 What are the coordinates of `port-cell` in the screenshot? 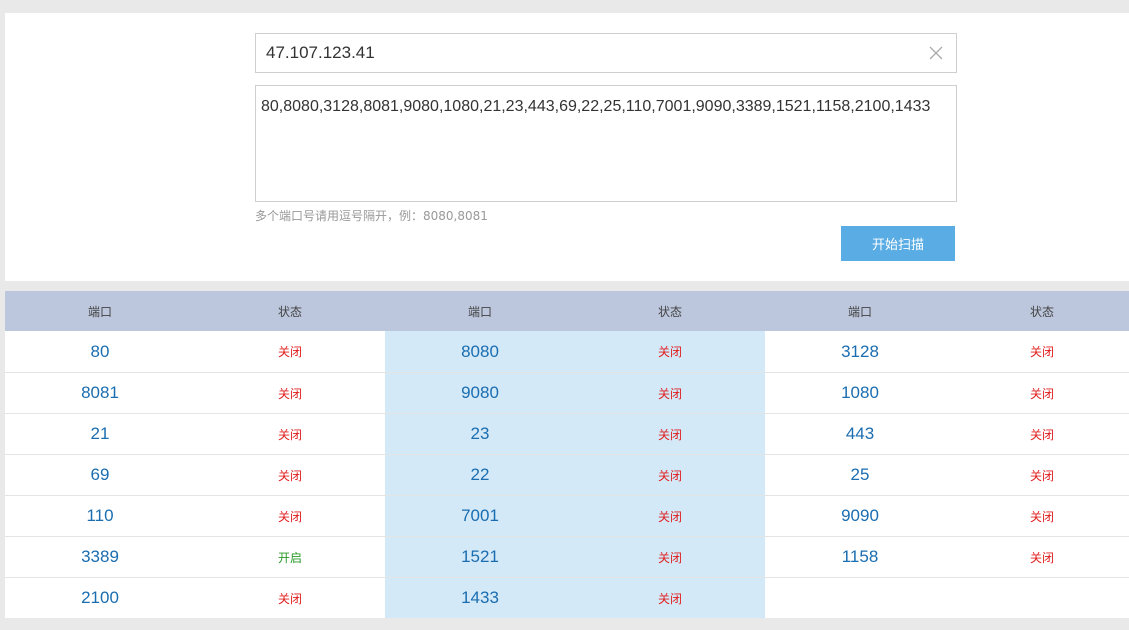 It's located at (860, 598).